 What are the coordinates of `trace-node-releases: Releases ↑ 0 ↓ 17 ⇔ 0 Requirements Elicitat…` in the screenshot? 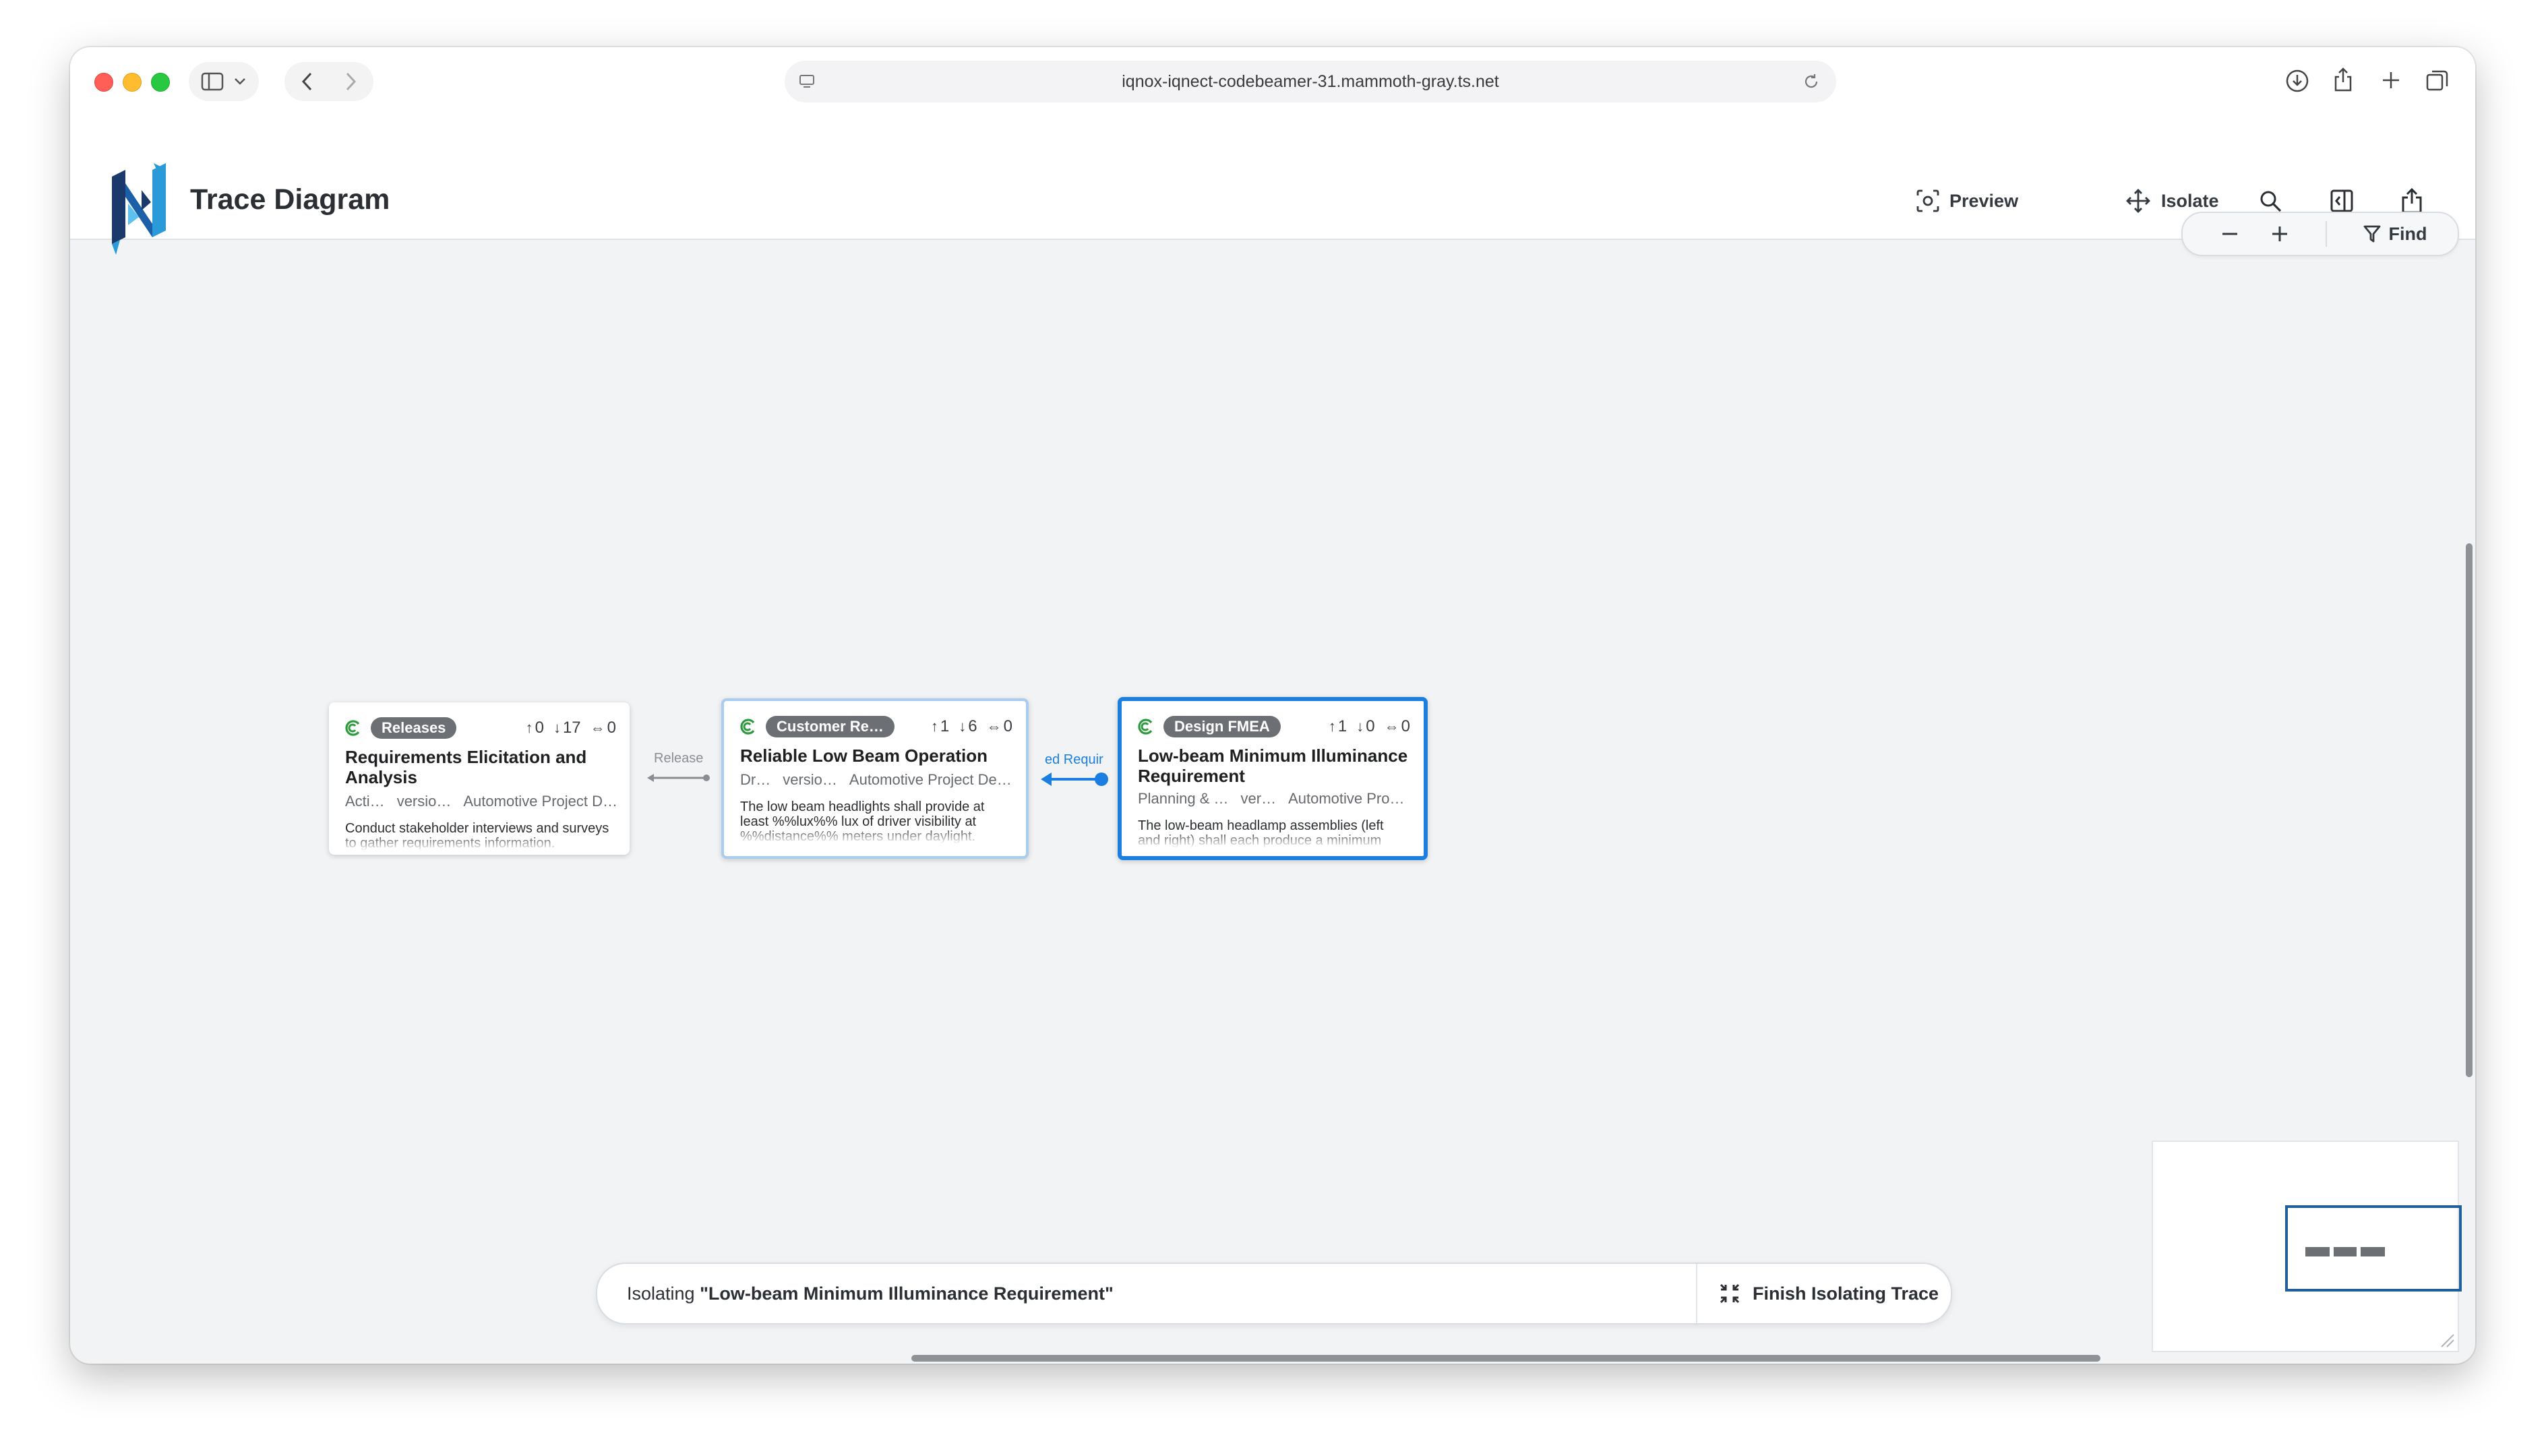 It's located at (479, 778).